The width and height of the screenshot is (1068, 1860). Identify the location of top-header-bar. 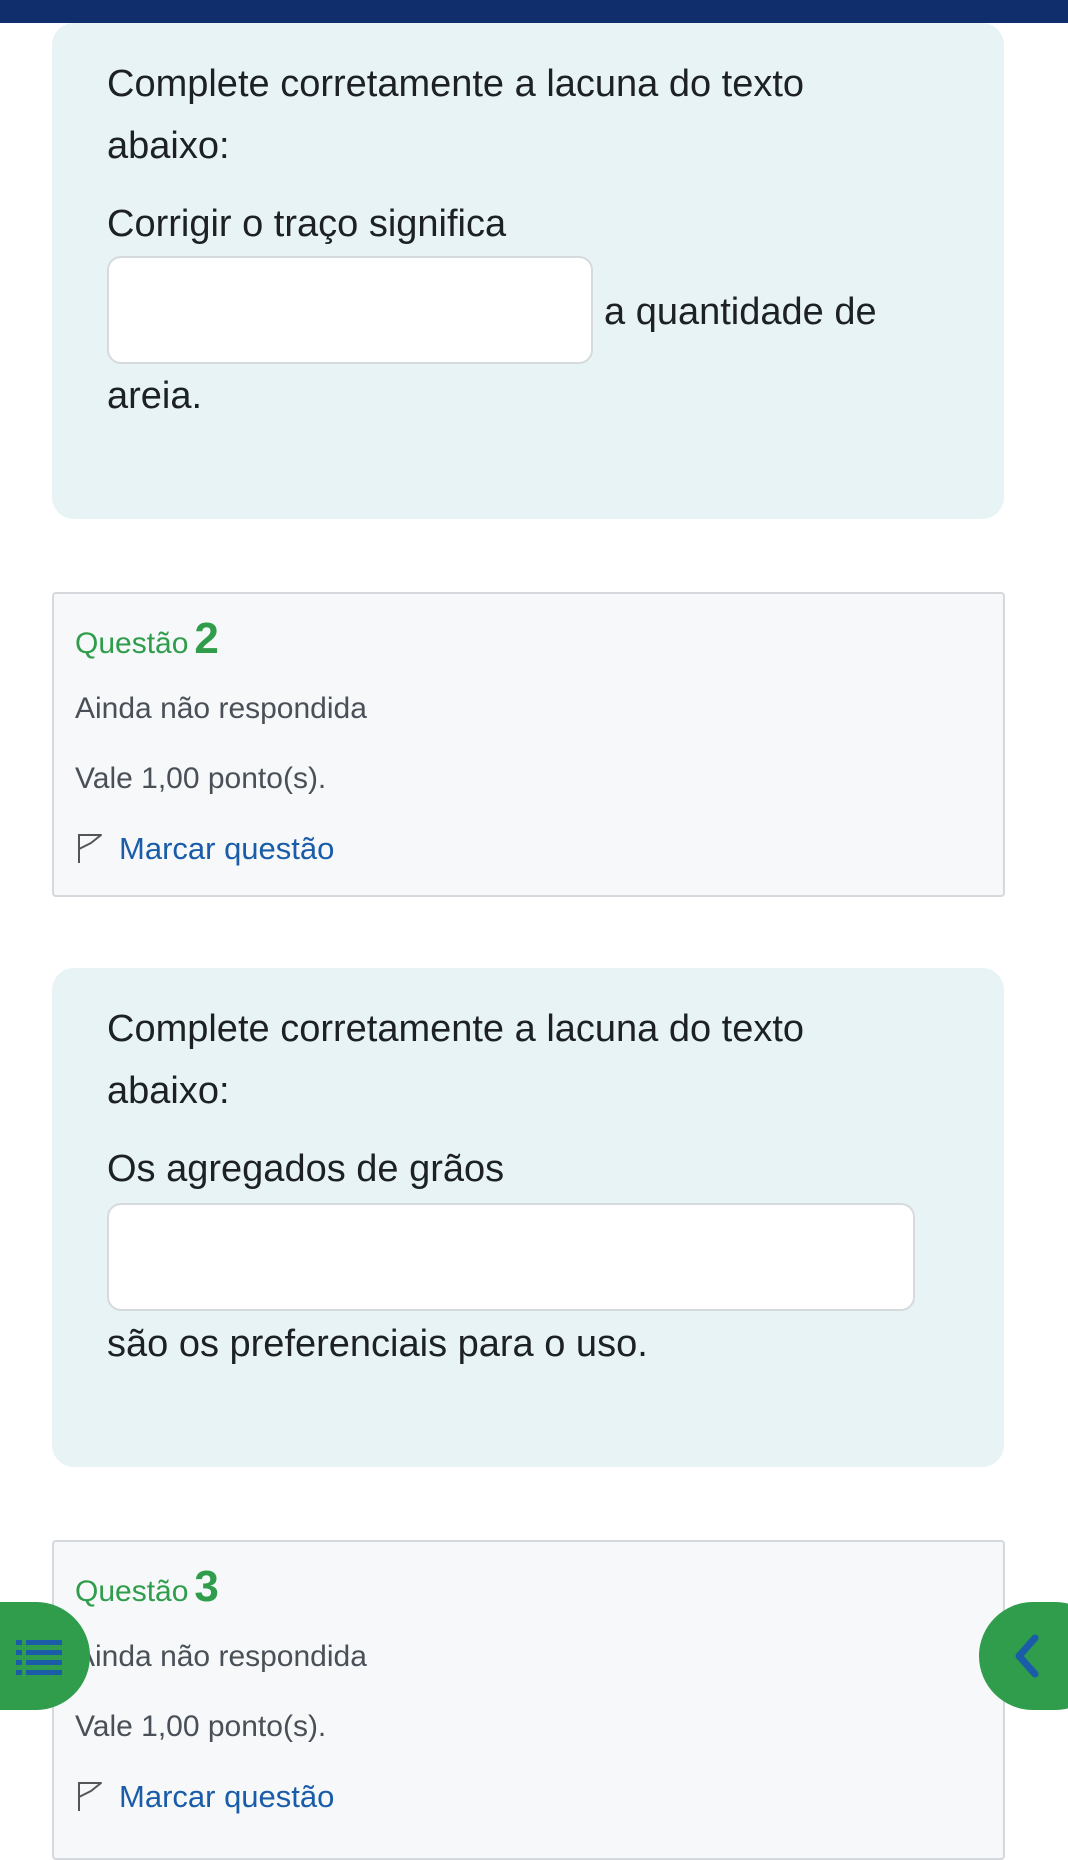
(534, 11).